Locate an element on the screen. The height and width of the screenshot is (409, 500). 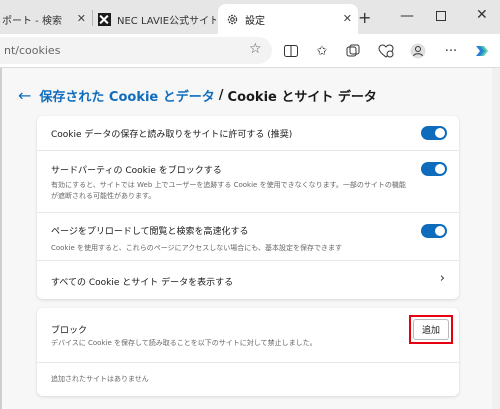
setting-row-allow-cookies: Cookie データの保存と読み取りをサイトに許可する (推奨) is located at coordinates (248, 133).